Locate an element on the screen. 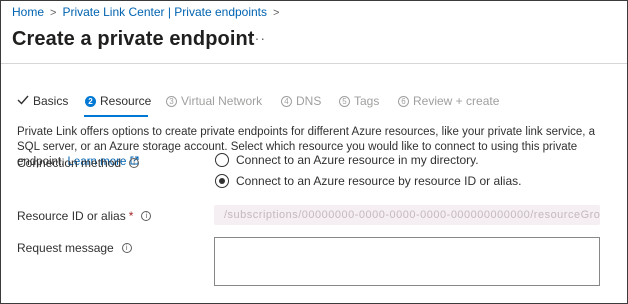 The image size is (628, 304). tab-label: Review + create is located at coordinates (456, 101).